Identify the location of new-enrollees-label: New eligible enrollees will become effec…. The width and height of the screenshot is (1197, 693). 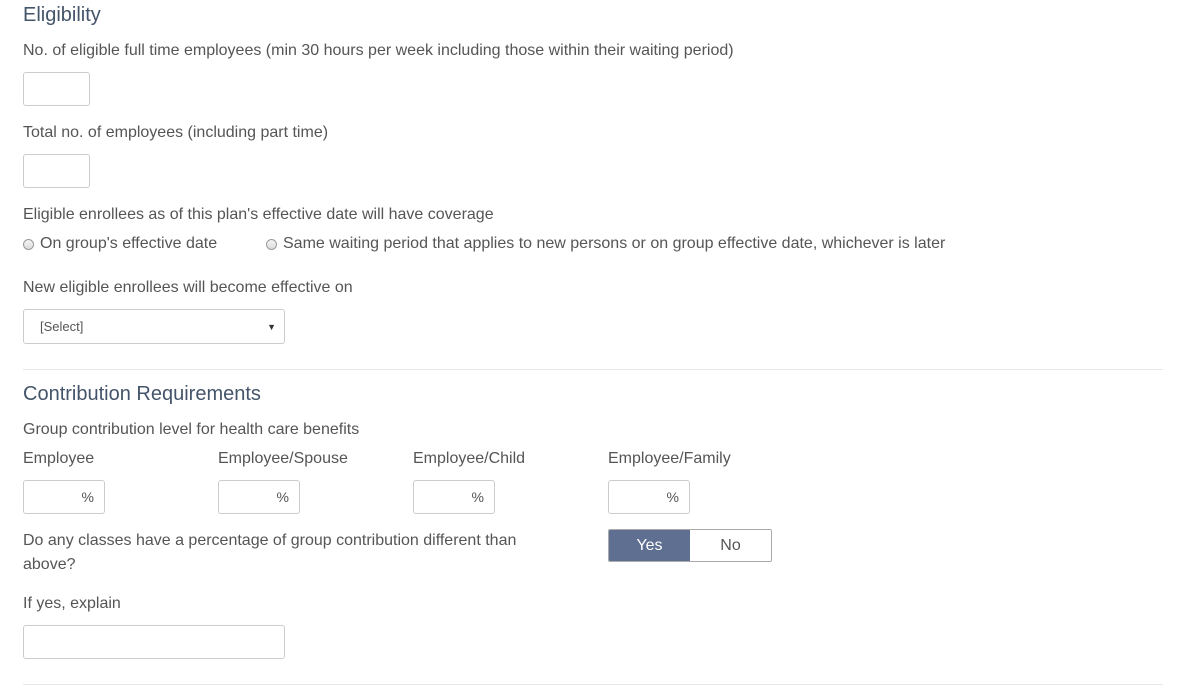
(188, 287).